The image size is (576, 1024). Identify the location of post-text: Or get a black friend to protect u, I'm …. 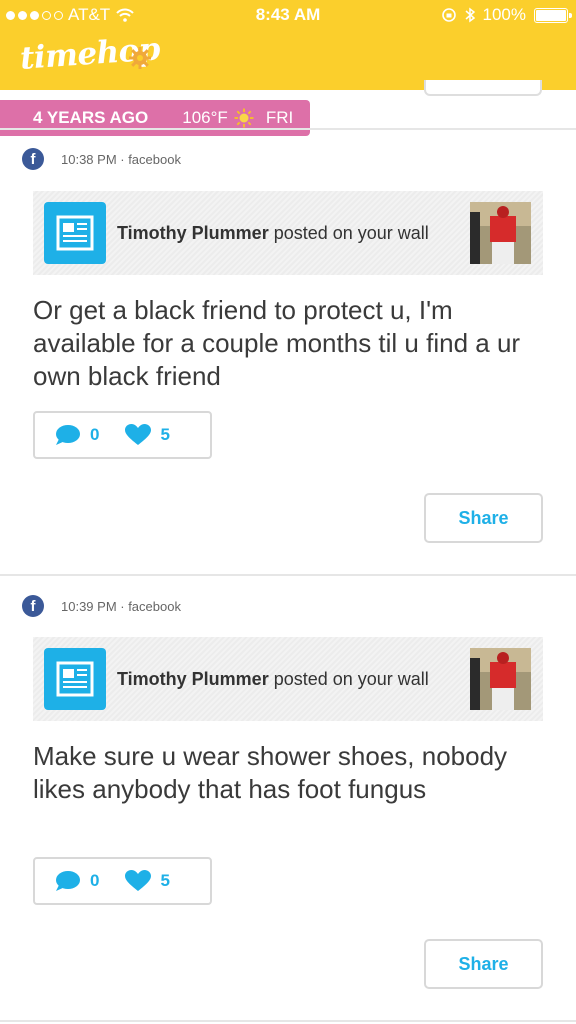
(277, 343).